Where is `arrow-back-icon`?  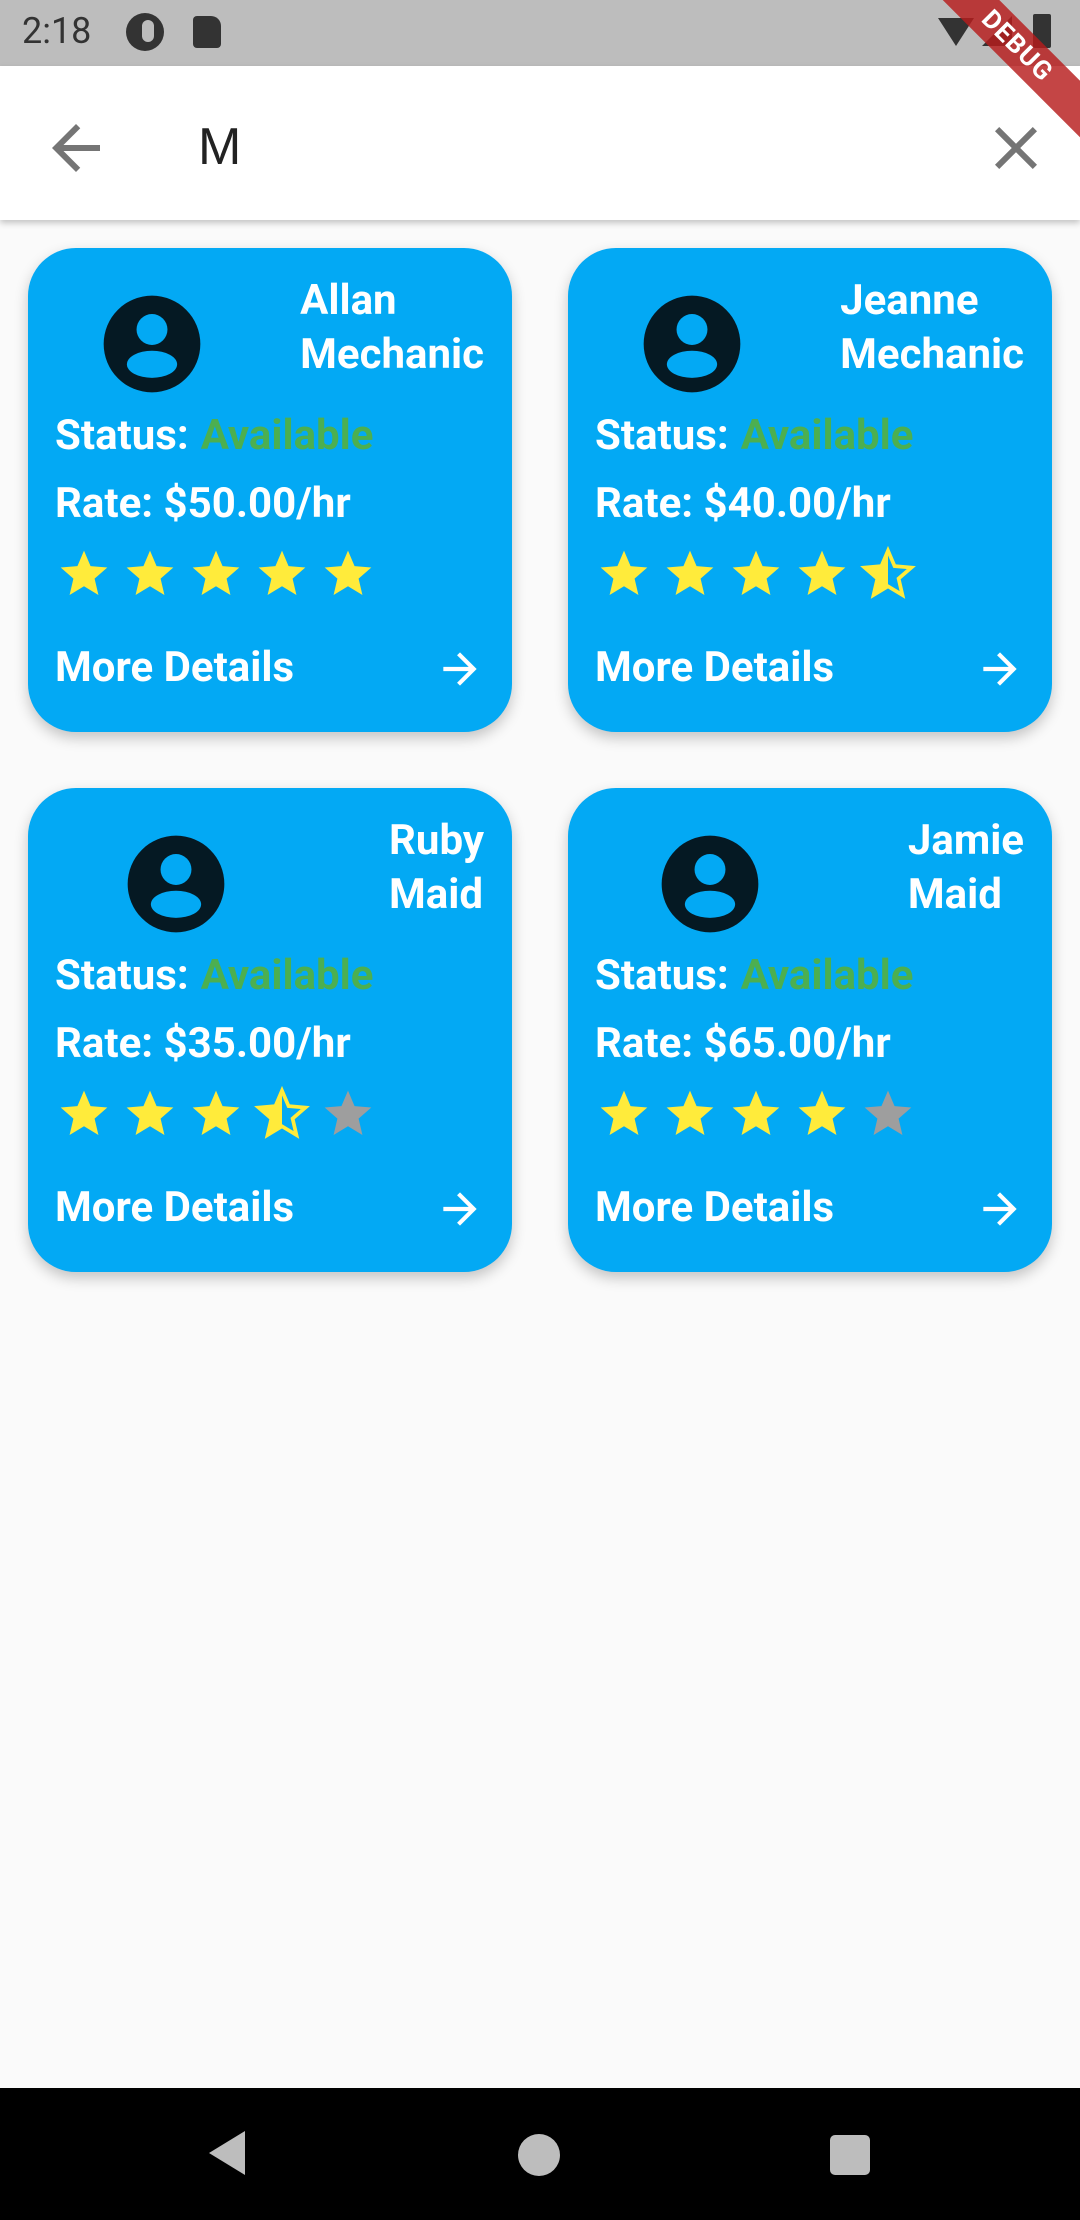
arrow-back-icon is located at coordinates (76, 148).